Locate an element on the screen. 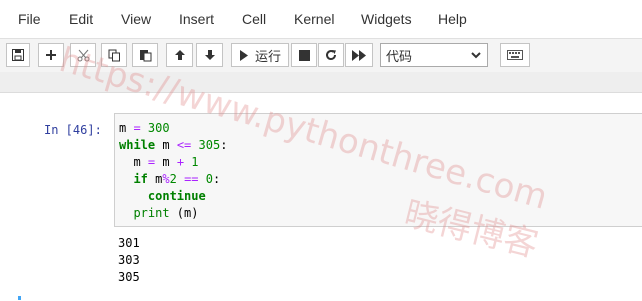 The image size is (642, 301). arrow-down-icon is located at coordinates (209, 55).